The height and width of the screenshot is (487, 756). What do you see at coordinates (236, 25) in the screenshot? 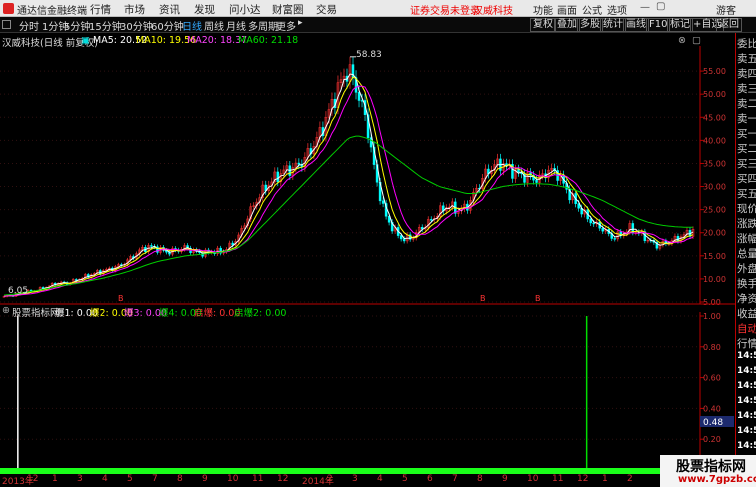
I see `period-monthly: 月线` at bounding box center [236, 25].